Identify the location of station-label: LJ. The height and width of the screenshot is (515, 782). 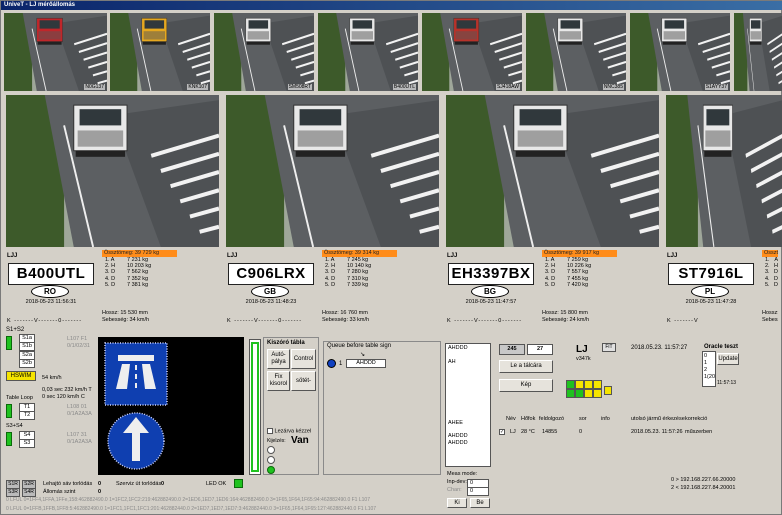
(582, 349).